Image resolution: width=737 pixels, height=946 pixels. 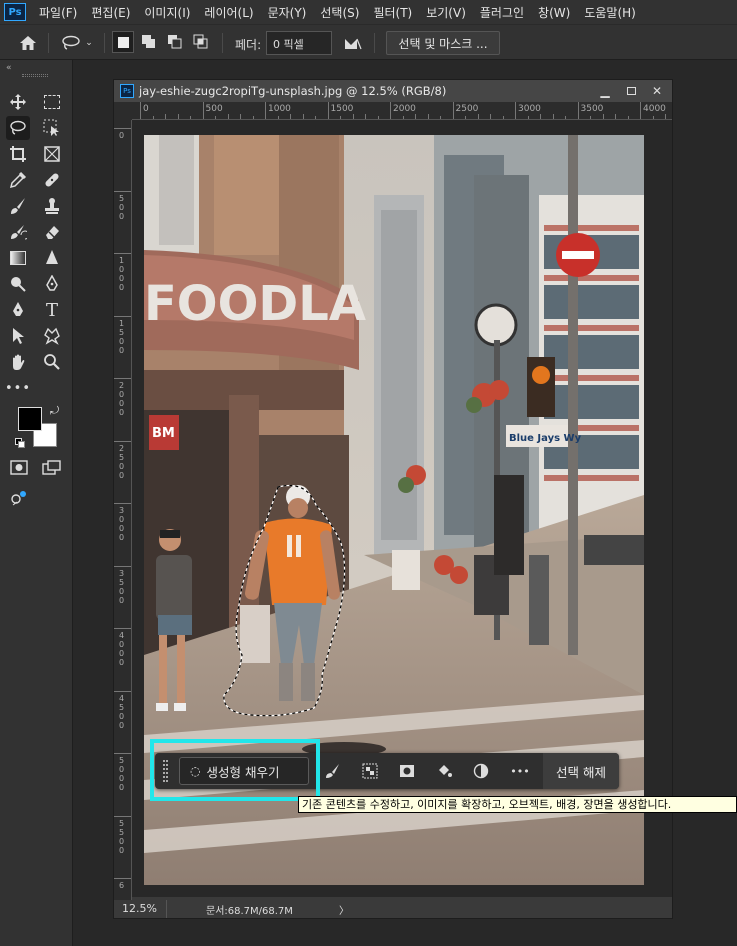 What do you see at coordinates (52, 310) in the screenshot?
I see `type-tool-icon: T` at bounding box center [52, 310].